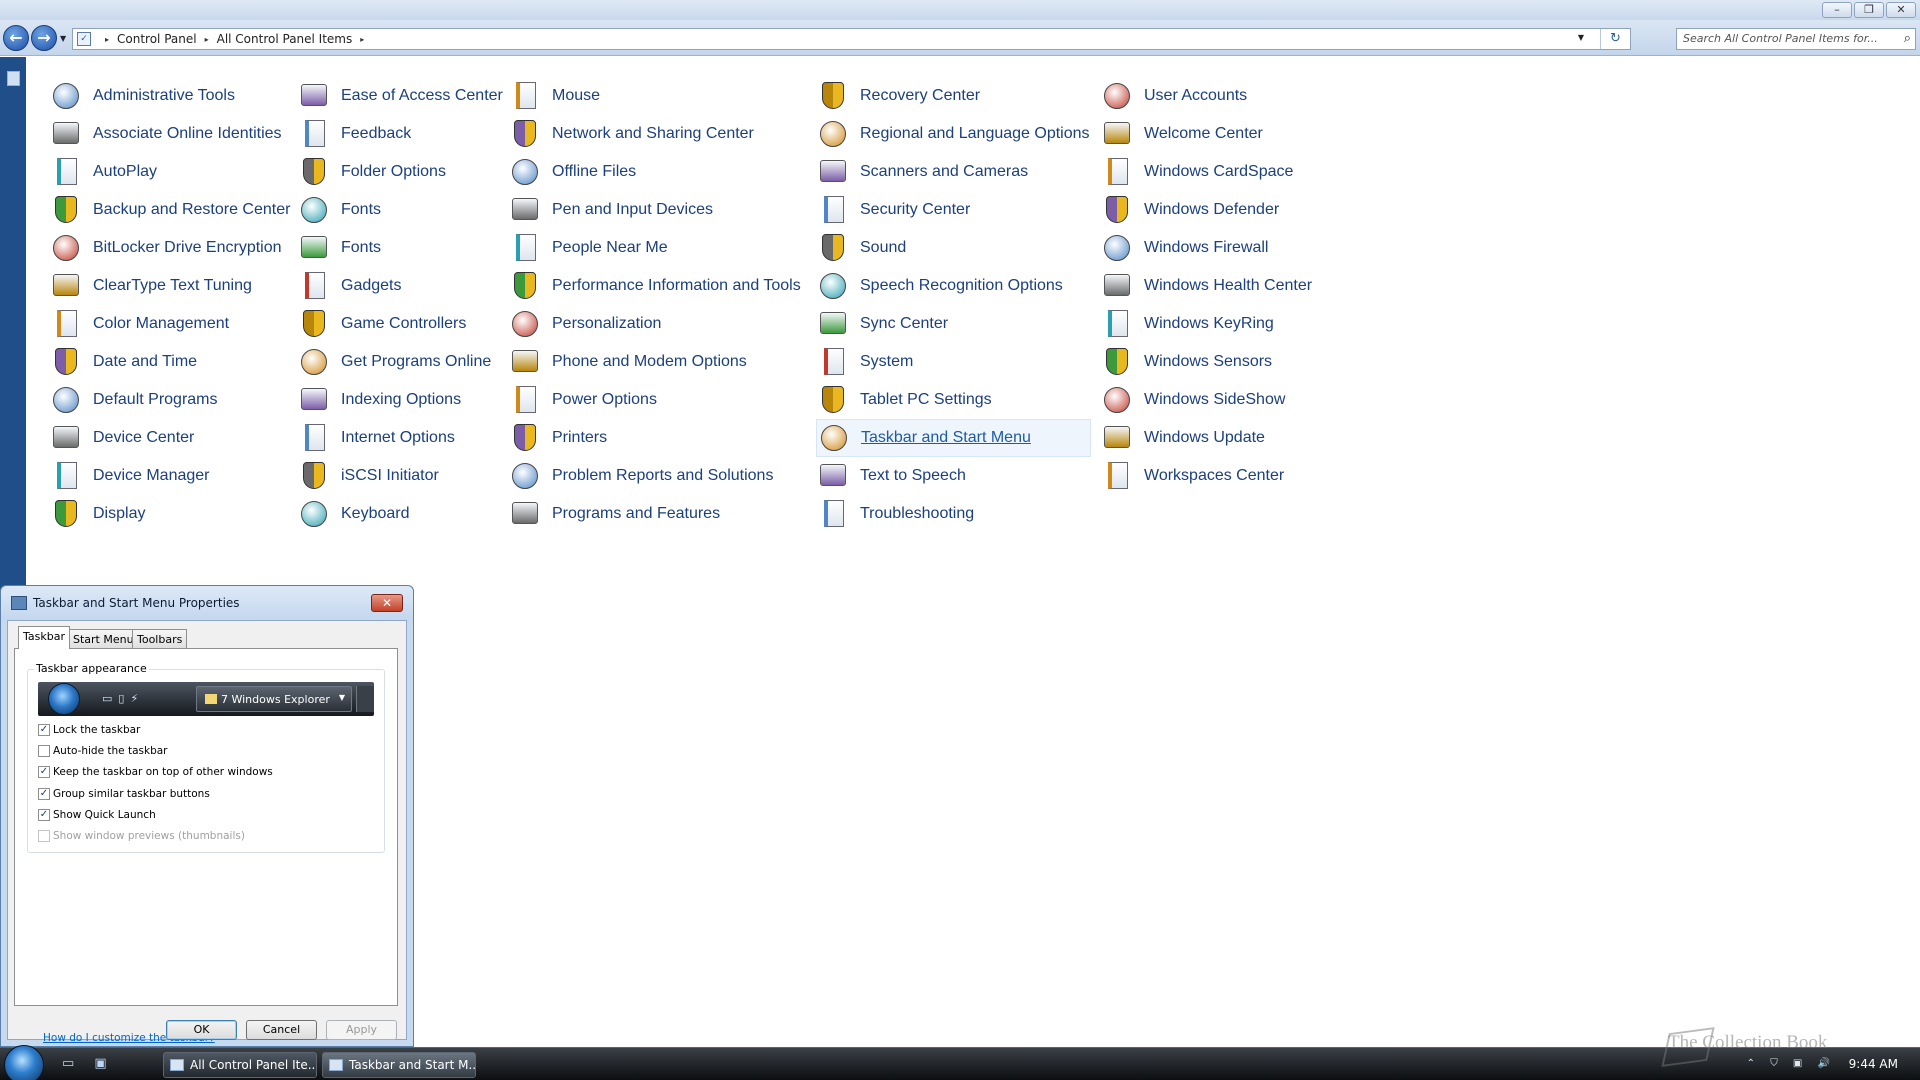 Image resolution: width=1920 pixels, height=1080 pixels. What do you see at coordinates (398, 438) in the screenshot?
I see `cp-item-label: Internet Options` at bounding box center [398, 438].